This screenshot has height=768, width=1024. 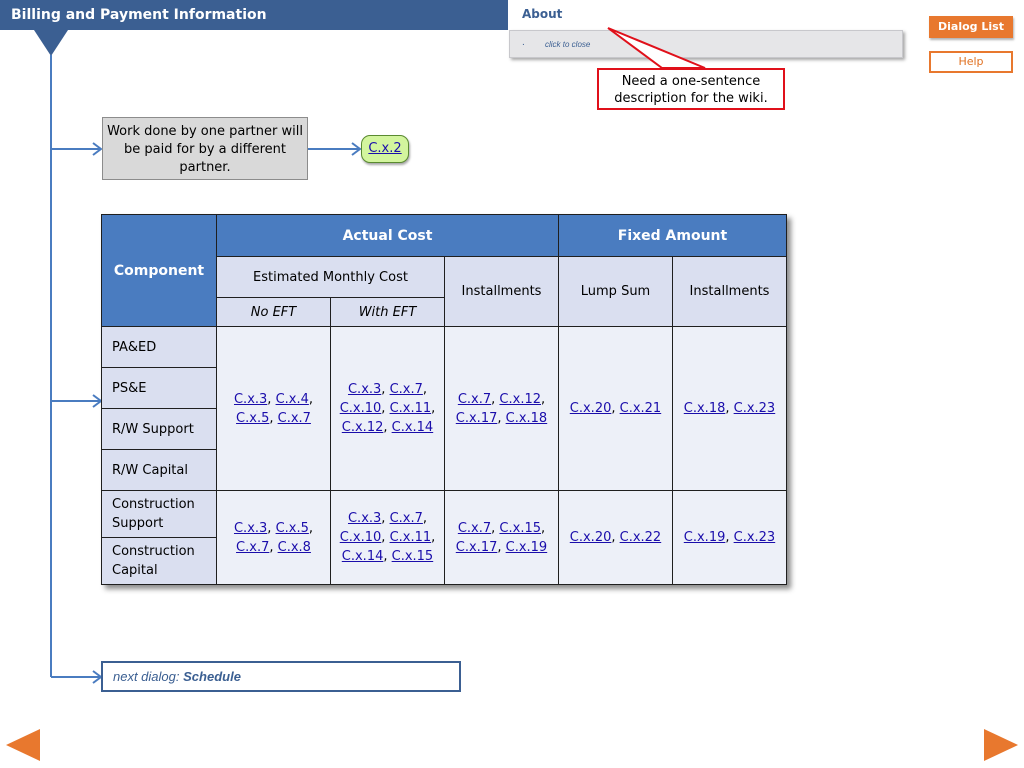 I want to click on cell-g1-installments: C.x.7, C.x.12, C.x.17, C.x.18, so click(x=501, y=408).